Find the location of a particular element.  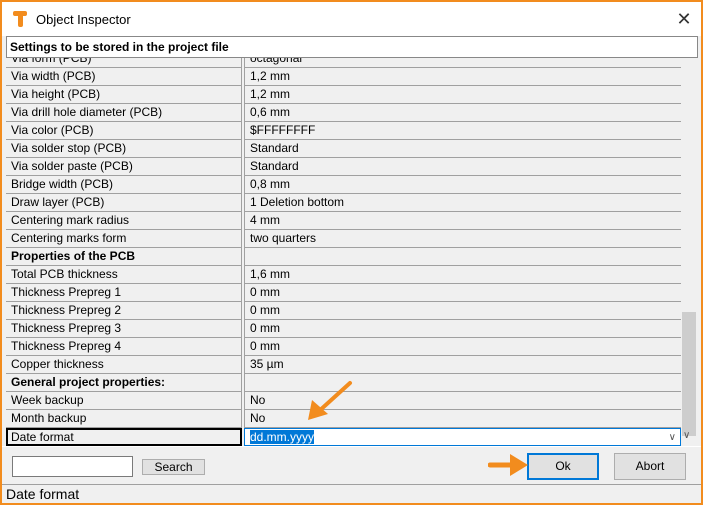

property-value: 1 Deletion bottom is located at coordinates (462, 203).